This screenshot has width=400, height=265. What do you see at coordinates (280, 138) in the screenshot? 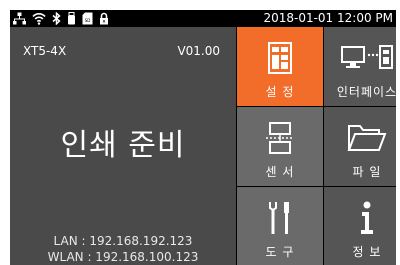
I see `sensor-icon` at bounding box center [280, 138].